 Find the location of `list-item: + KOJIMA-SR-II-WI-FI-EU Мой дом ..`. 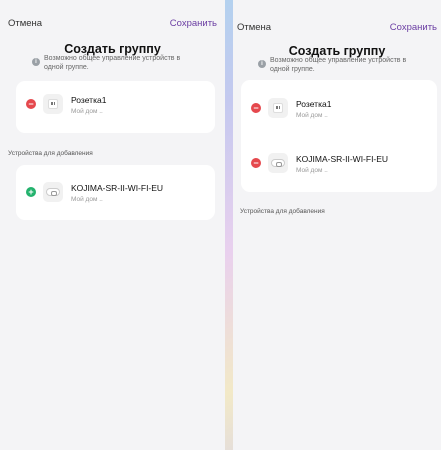

list-item: + KOJIMA-SR-II-WI-FI-EU Мой дом .. is located at coordinates (115, 192).